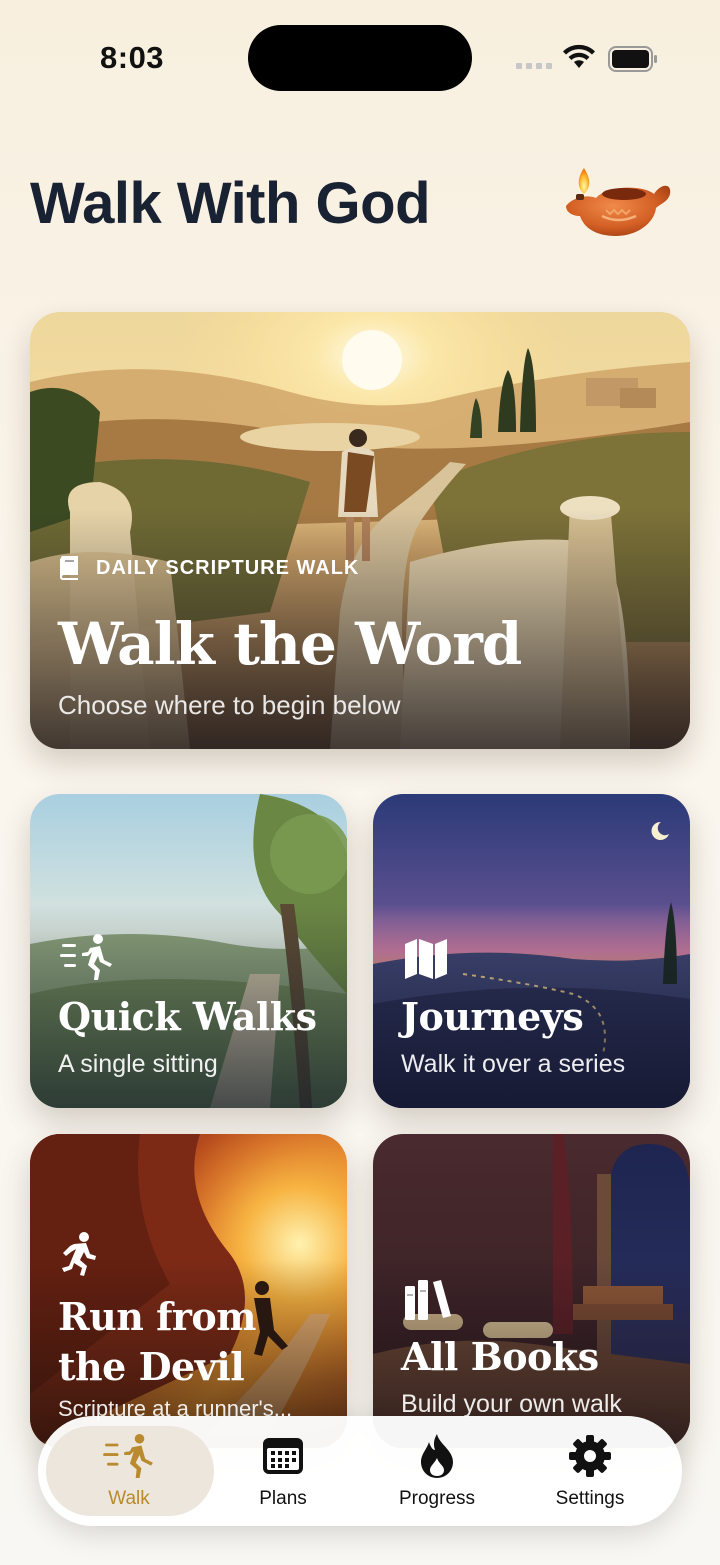  What do you see at coordinates (290, 644) in the screenshot?
I see `hero-title: Walk the Word` at bounding box center [290, 644].